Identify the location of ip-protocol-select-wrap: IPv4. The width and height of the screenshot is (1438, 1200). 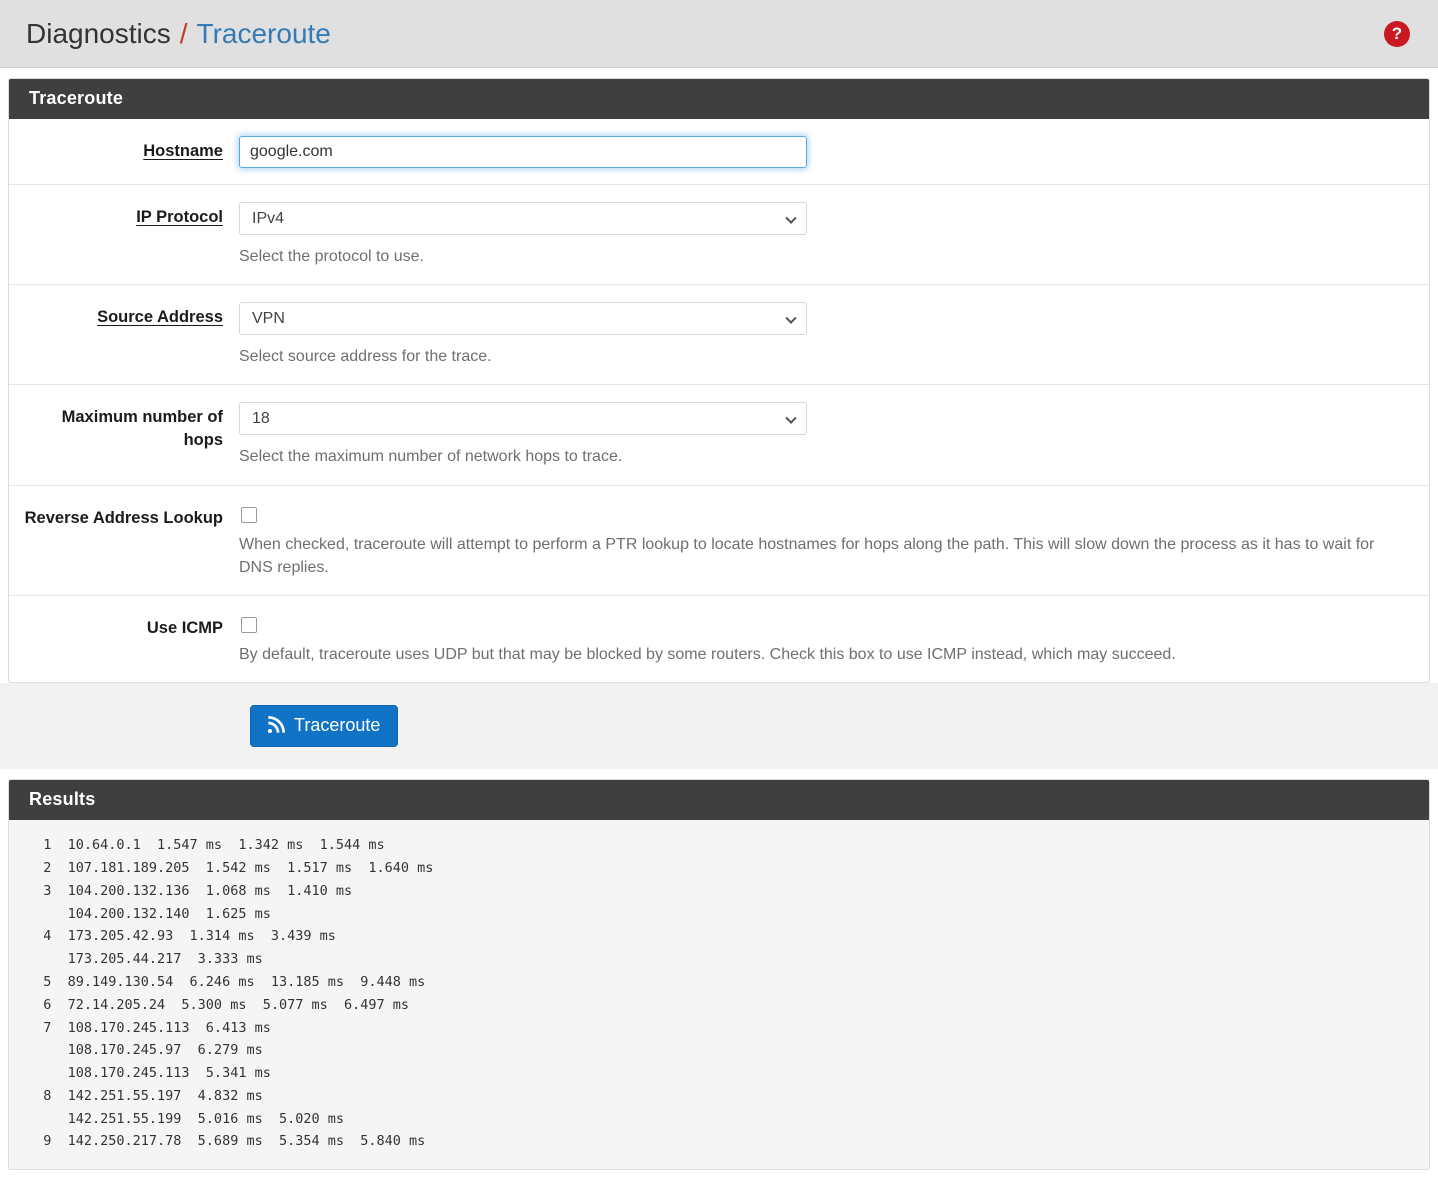
(523, 218).